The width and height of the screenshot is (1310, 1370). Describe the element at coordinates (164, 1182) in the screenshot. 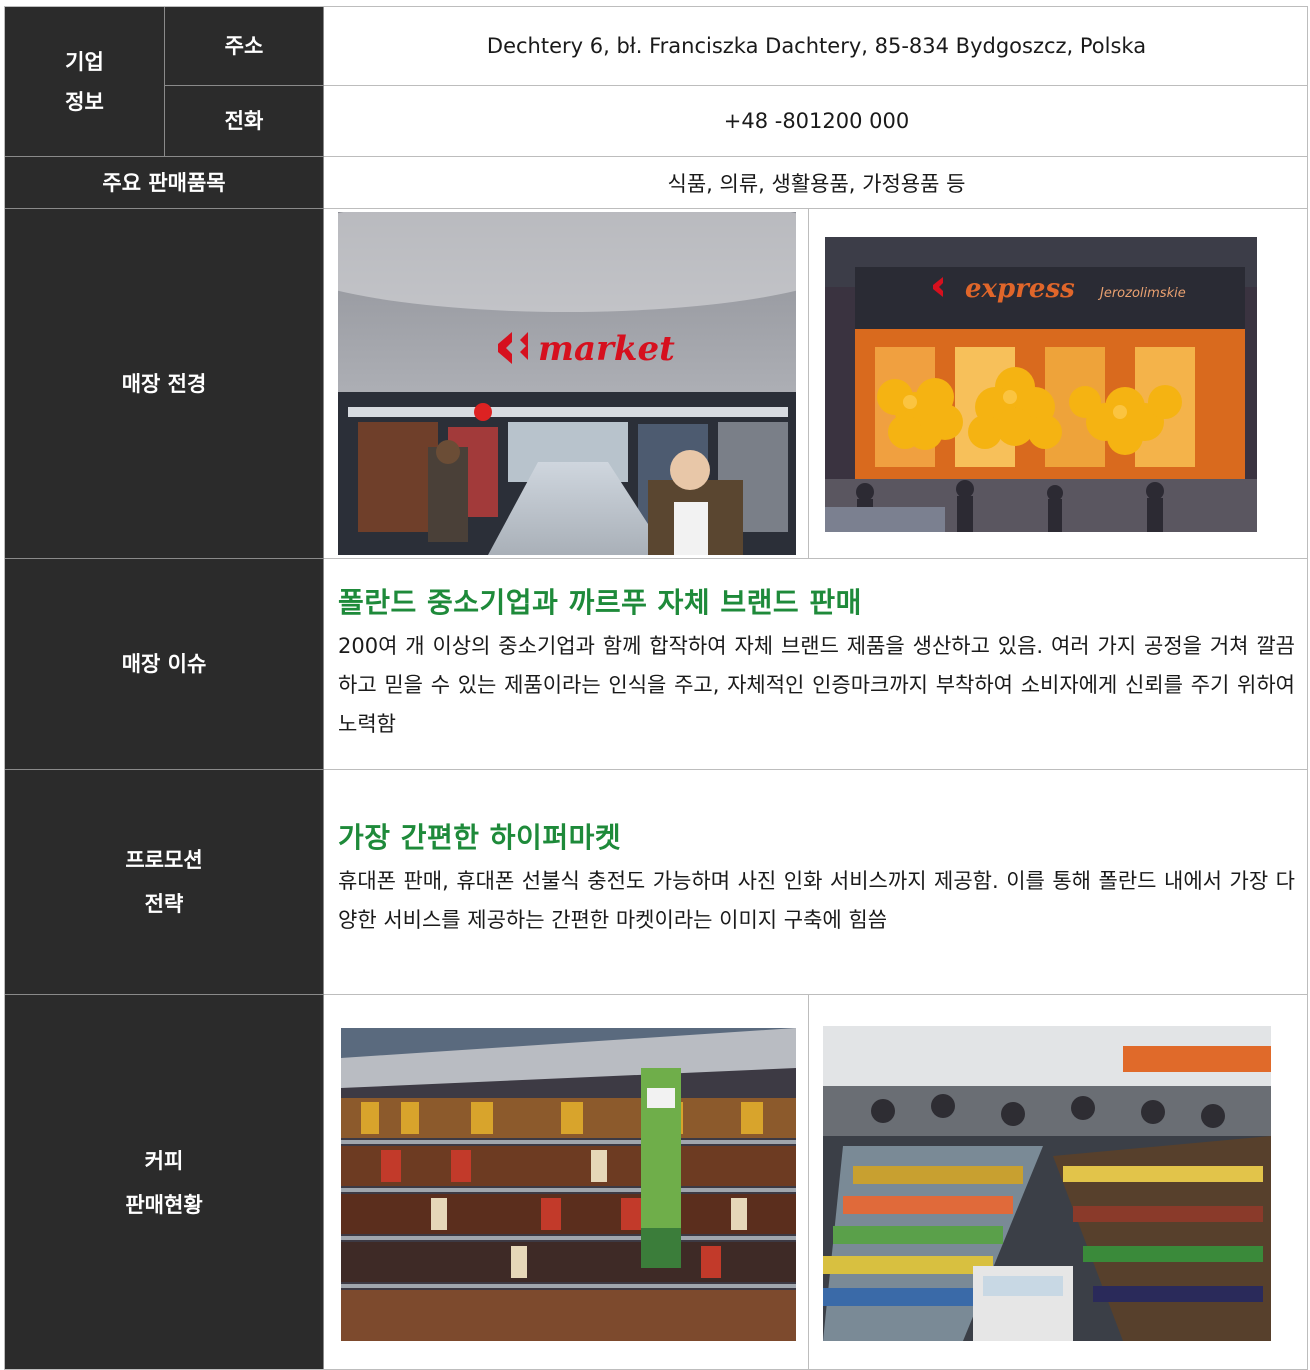

I see `coffee-sales-label: 커피 판매현황` at that location.